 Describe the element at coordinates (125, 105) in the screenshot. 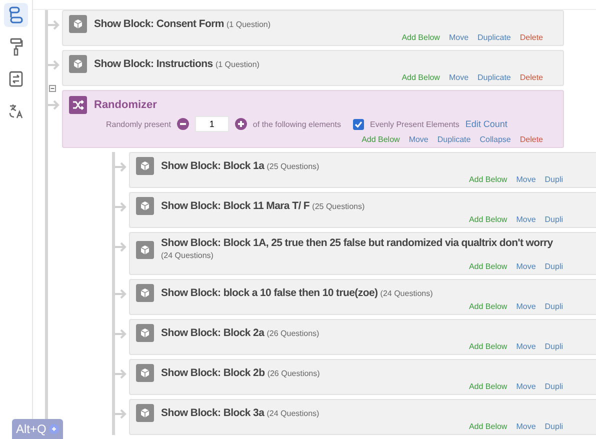

I see `randomizer-title: Randomizer` at that location.